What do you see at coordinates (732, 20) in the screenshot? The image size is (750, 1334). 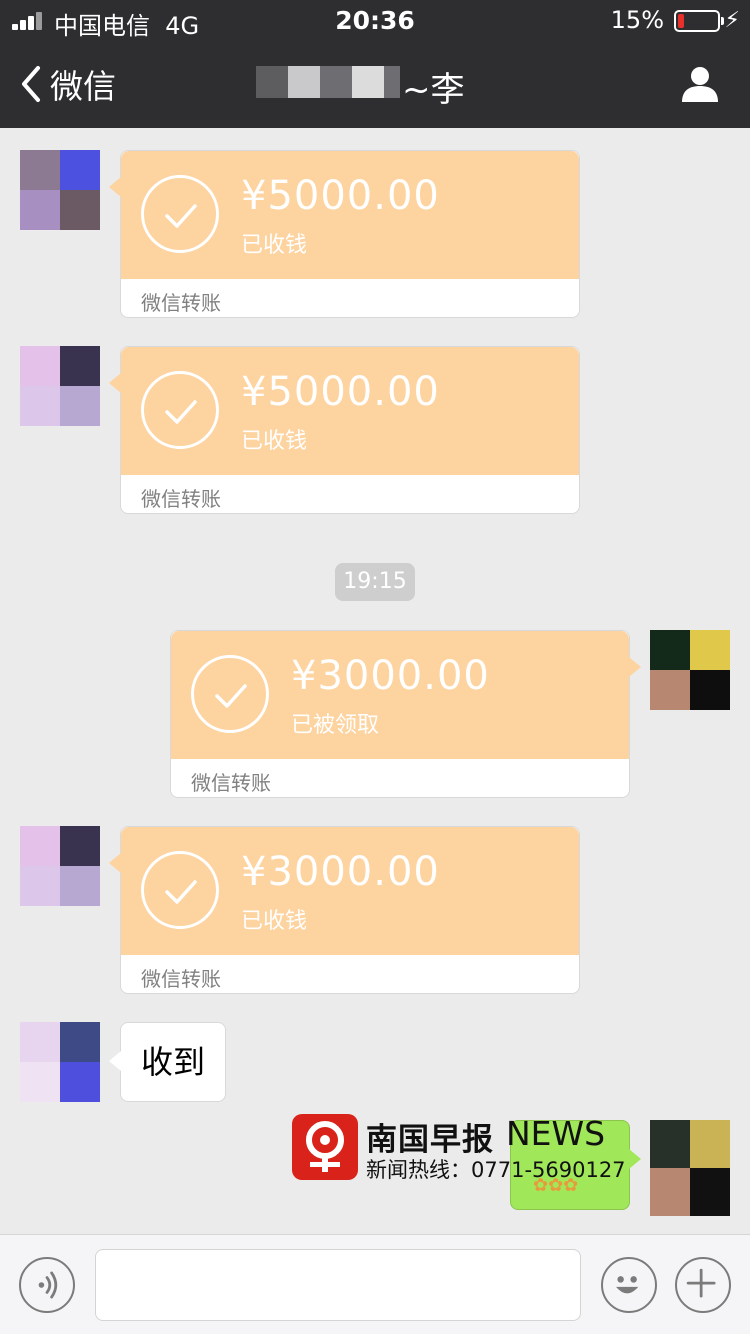 I see `charging-icon: ⚡` at bounding box center [732, 20].